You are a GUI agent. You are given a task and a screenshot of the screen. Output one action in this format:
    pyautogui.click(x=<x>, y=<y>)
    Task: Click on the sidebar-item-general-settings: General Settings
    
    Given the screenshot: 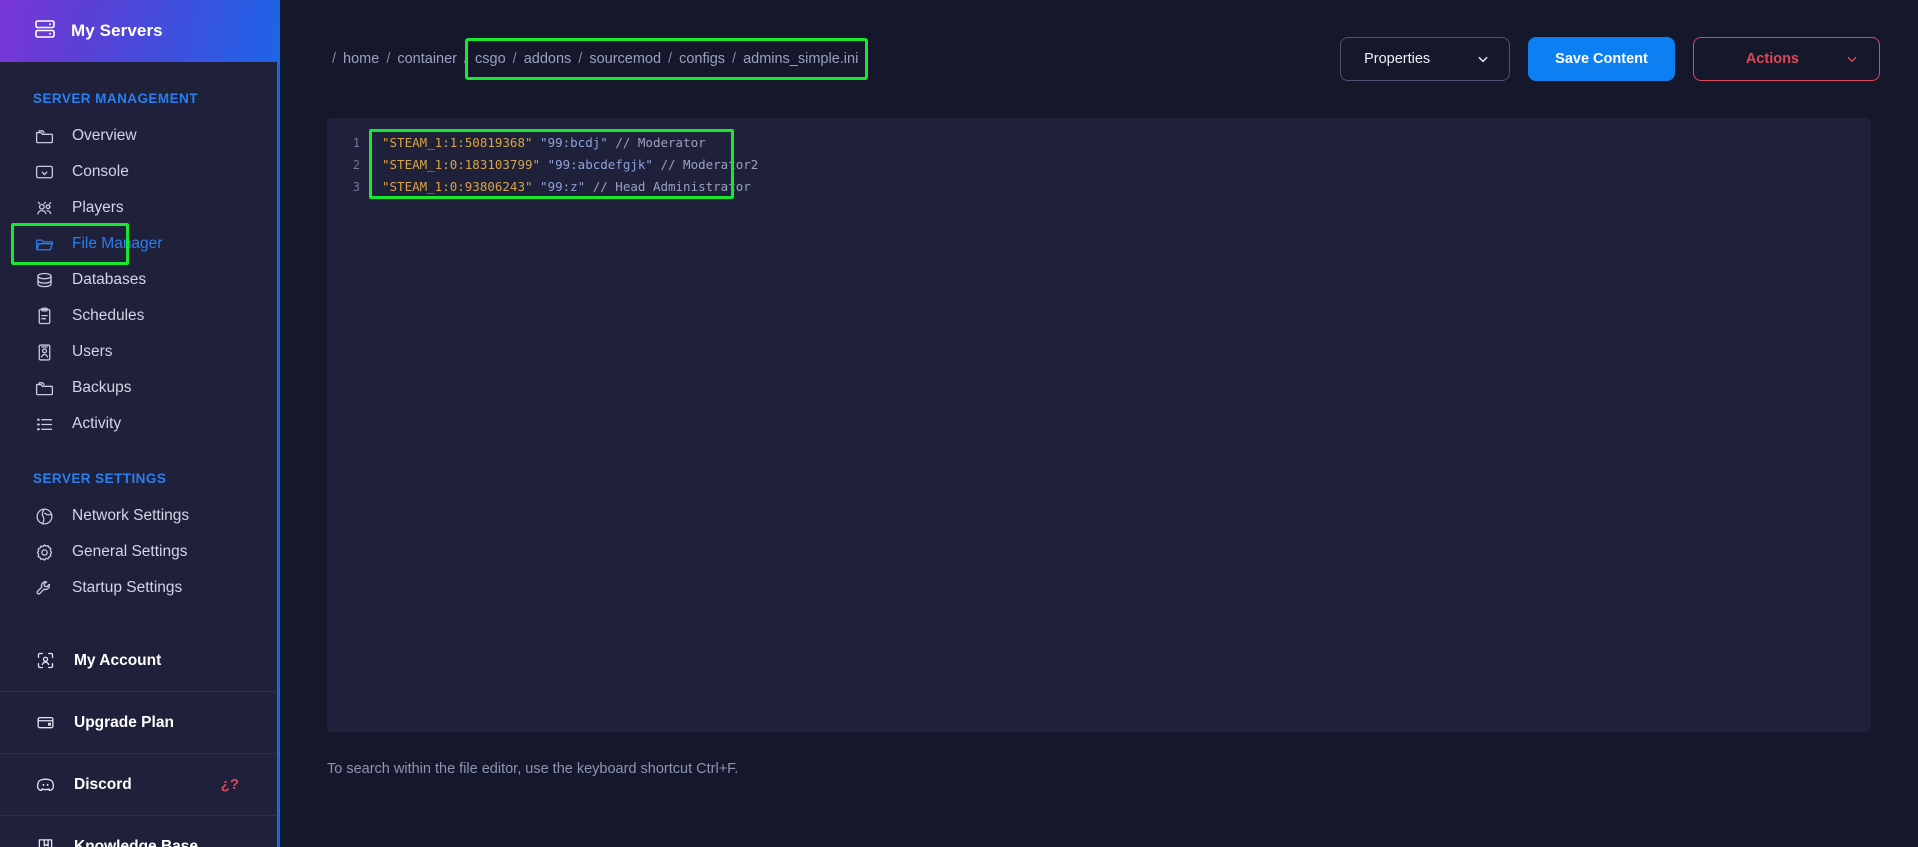 What is the action you would take?
    pyautogui.click(x=138, y=552)
    